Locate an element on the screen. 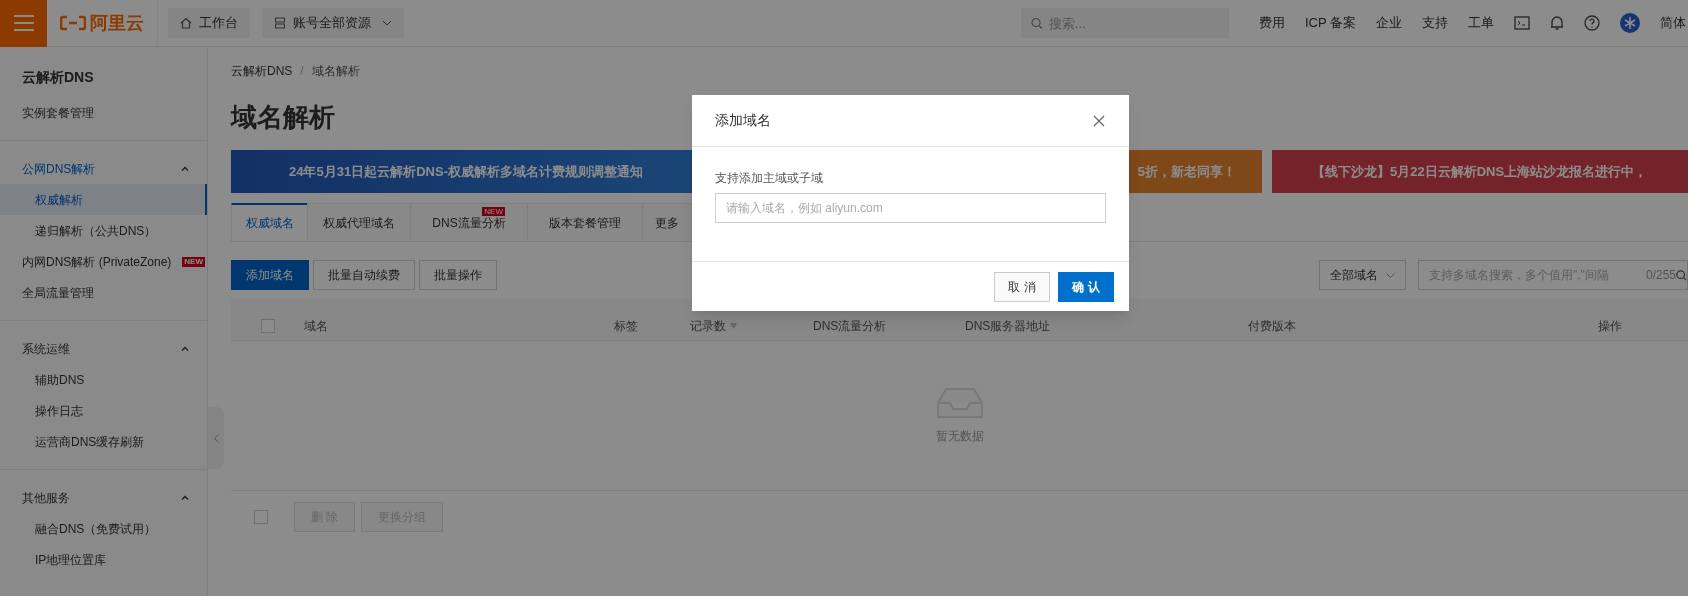  column-header: 域名 is located at coordinates (316, 326).